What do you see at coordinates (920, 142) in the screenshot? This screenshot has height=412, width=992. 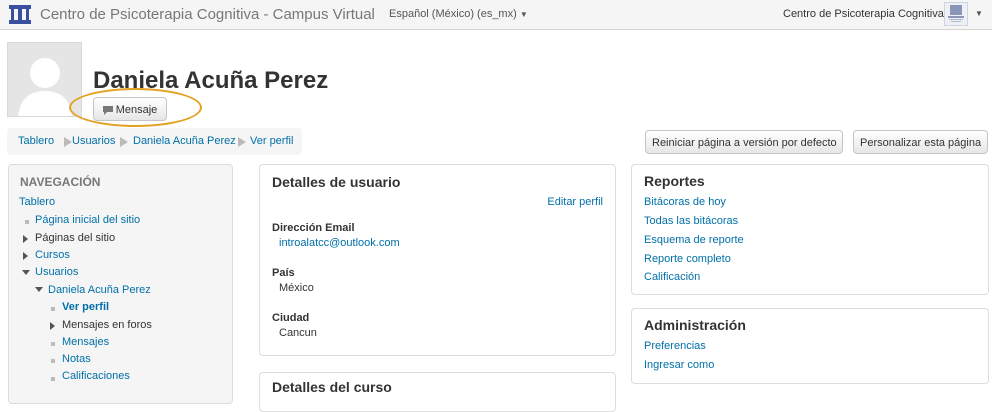 I see `customize-page-button: Personalizar esta página` at bounding box center [920, 142].